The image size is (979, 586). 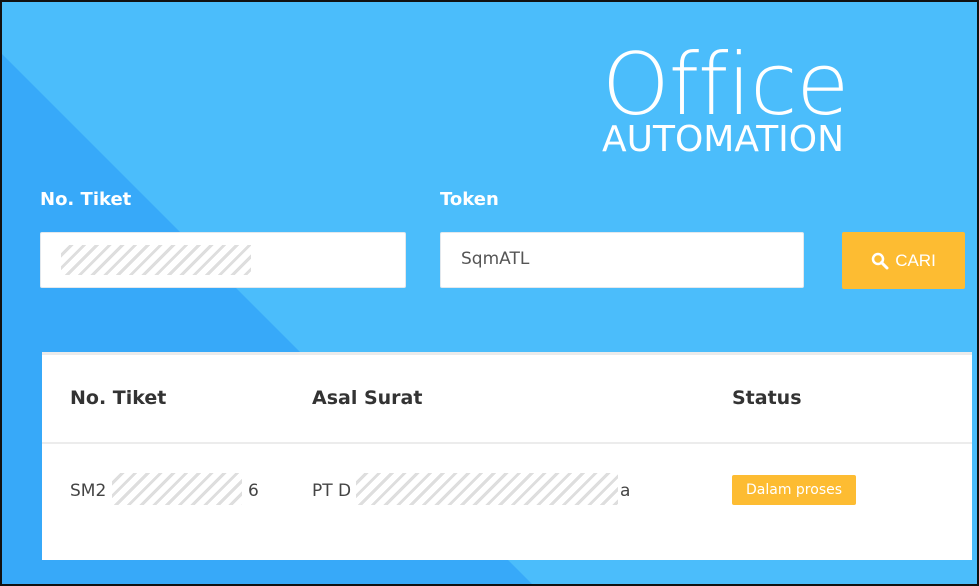 I want to click on ticket-cell-start: SM2, so click(x=88, y=491).